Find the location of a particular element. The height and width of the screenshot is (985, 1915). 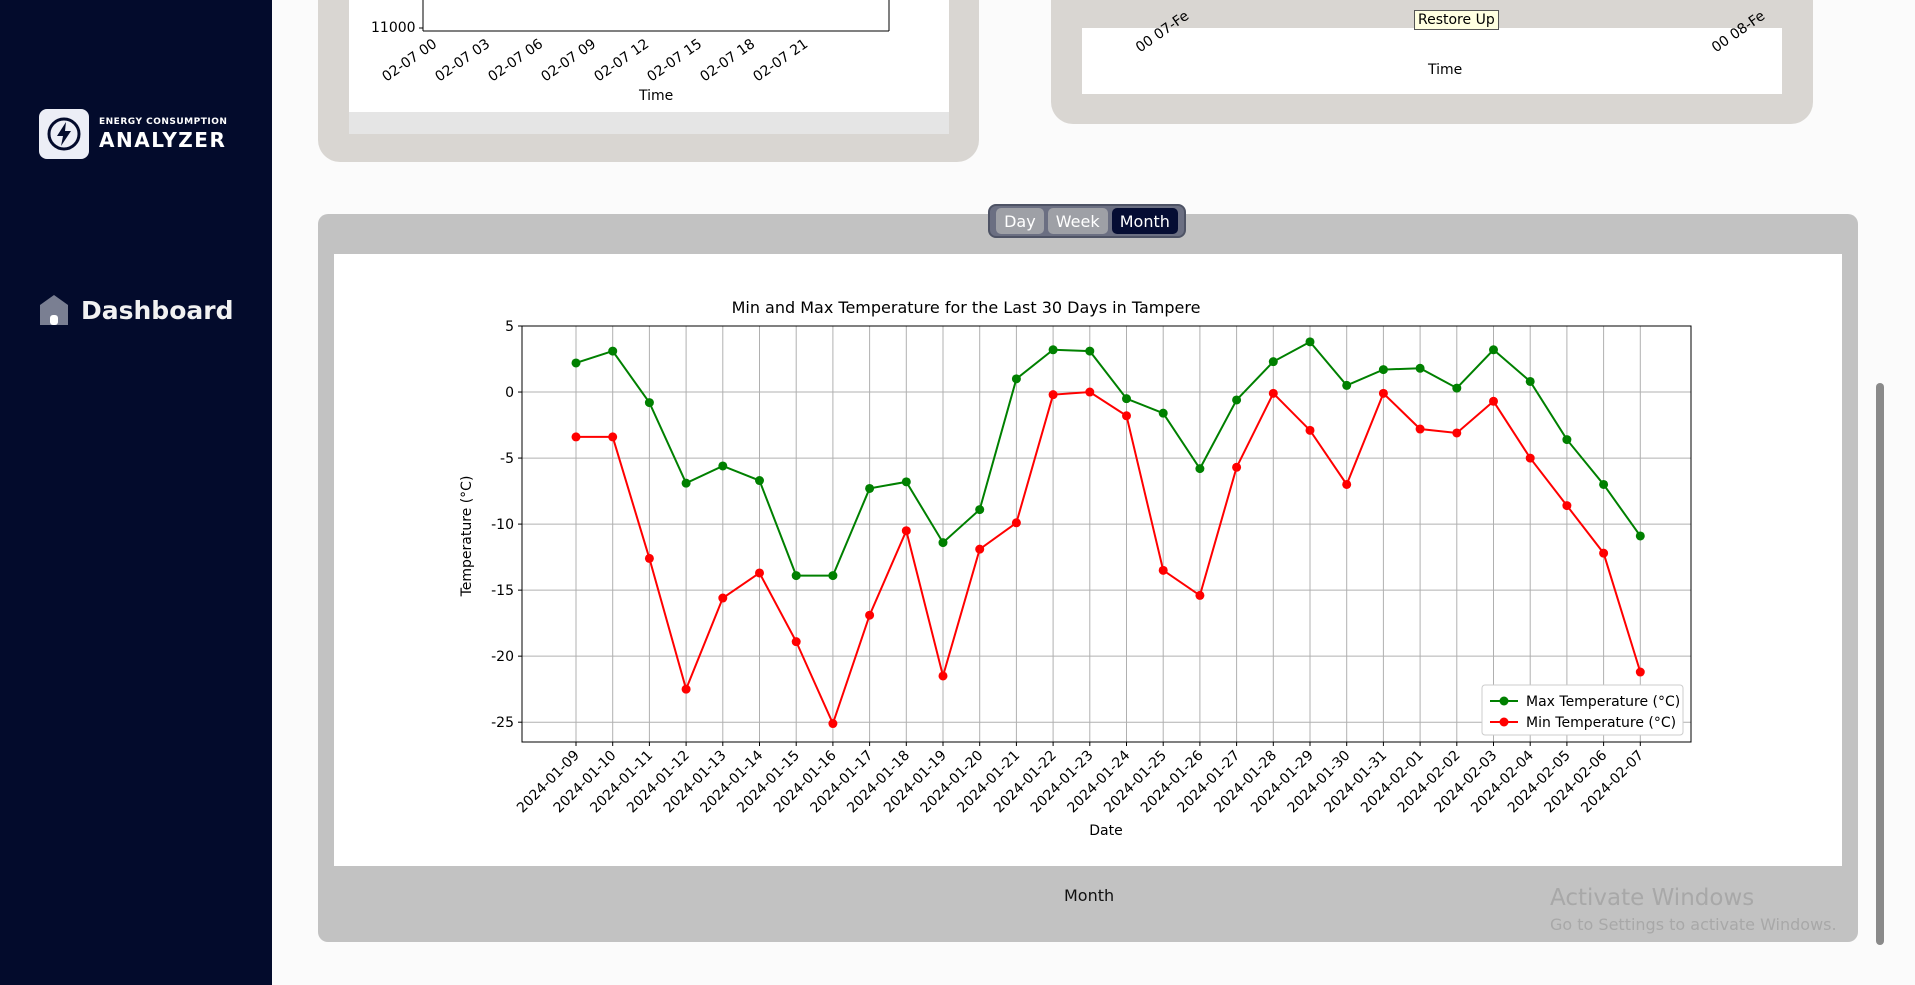

y-tick-label: 11000 is located at coordinates (393, 28).